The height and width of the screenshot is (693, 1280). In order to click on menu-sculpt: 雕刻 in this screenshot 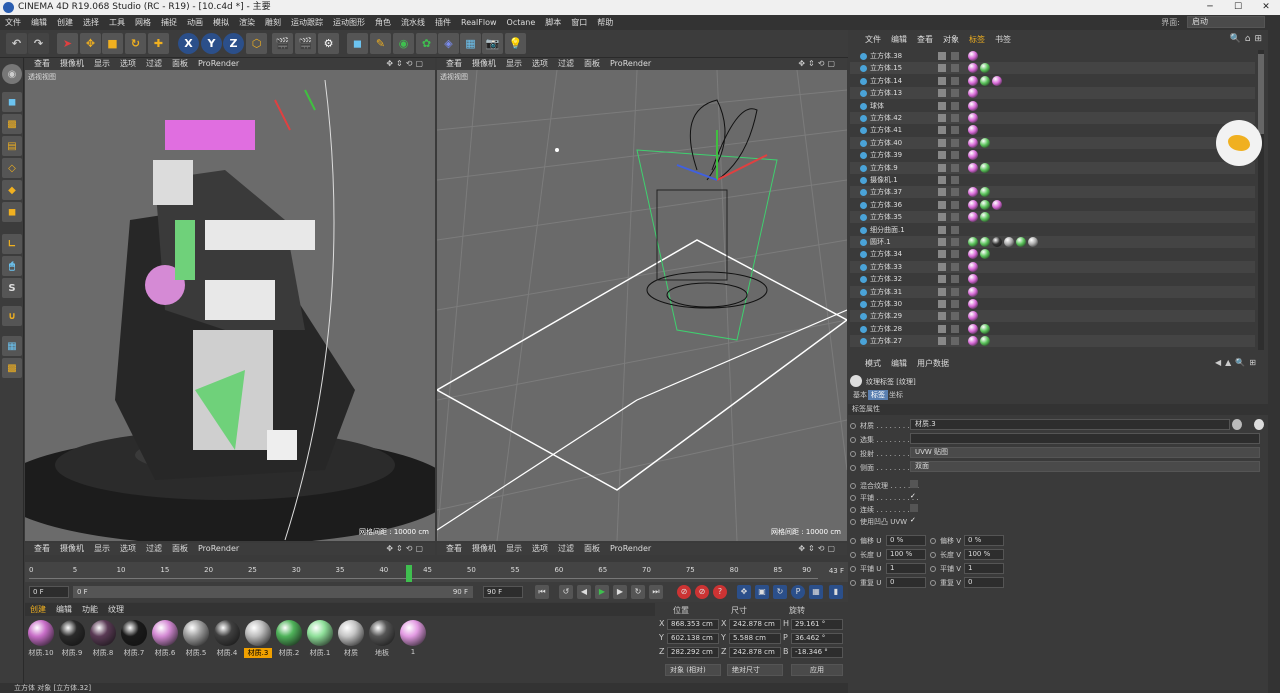, I will do `click(273, 22)`.